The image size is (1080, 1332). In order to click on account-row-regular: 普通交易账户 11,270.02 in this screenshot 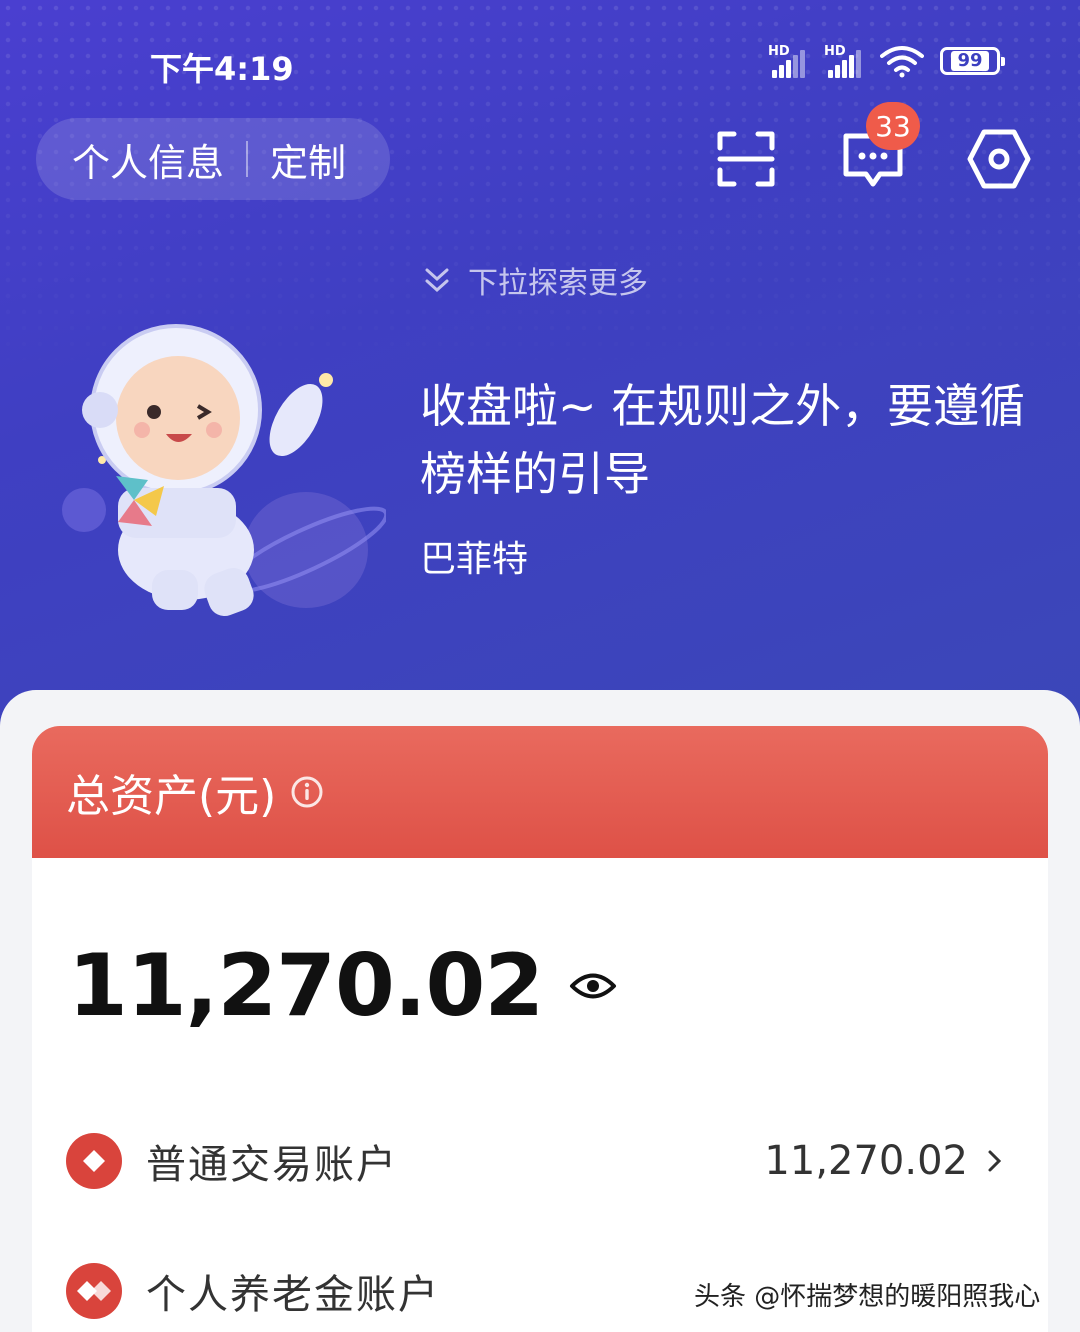, I will do `click(536, 1161)`.